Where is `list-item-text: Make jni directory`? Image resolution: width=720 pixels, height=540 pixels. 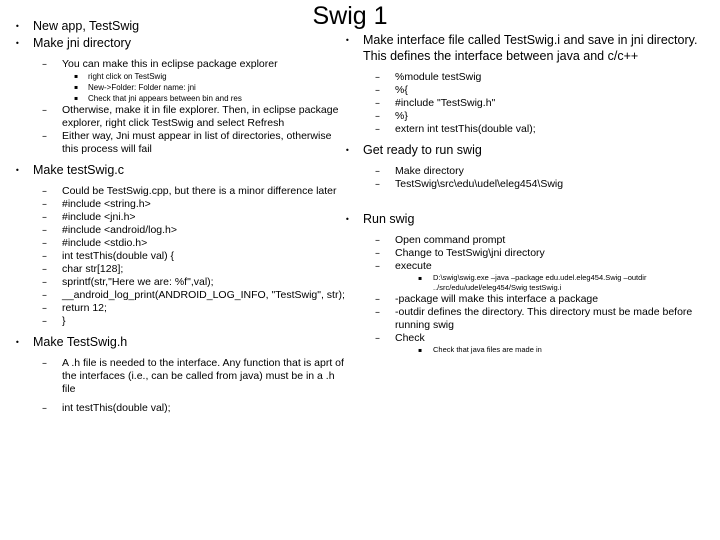 list-item-text: Make jni directory is located at coordinates (82, 43).